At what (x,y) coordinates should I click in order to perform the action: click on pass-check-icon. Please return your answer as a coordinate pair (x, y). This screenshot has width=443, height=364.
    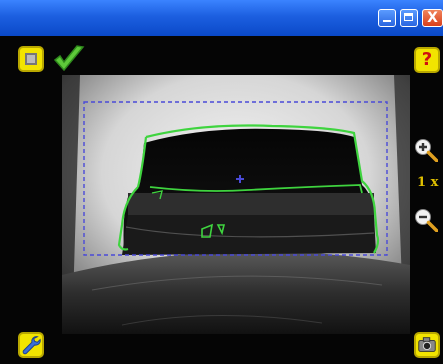
    Looking at the image, I should click on (69, 58).